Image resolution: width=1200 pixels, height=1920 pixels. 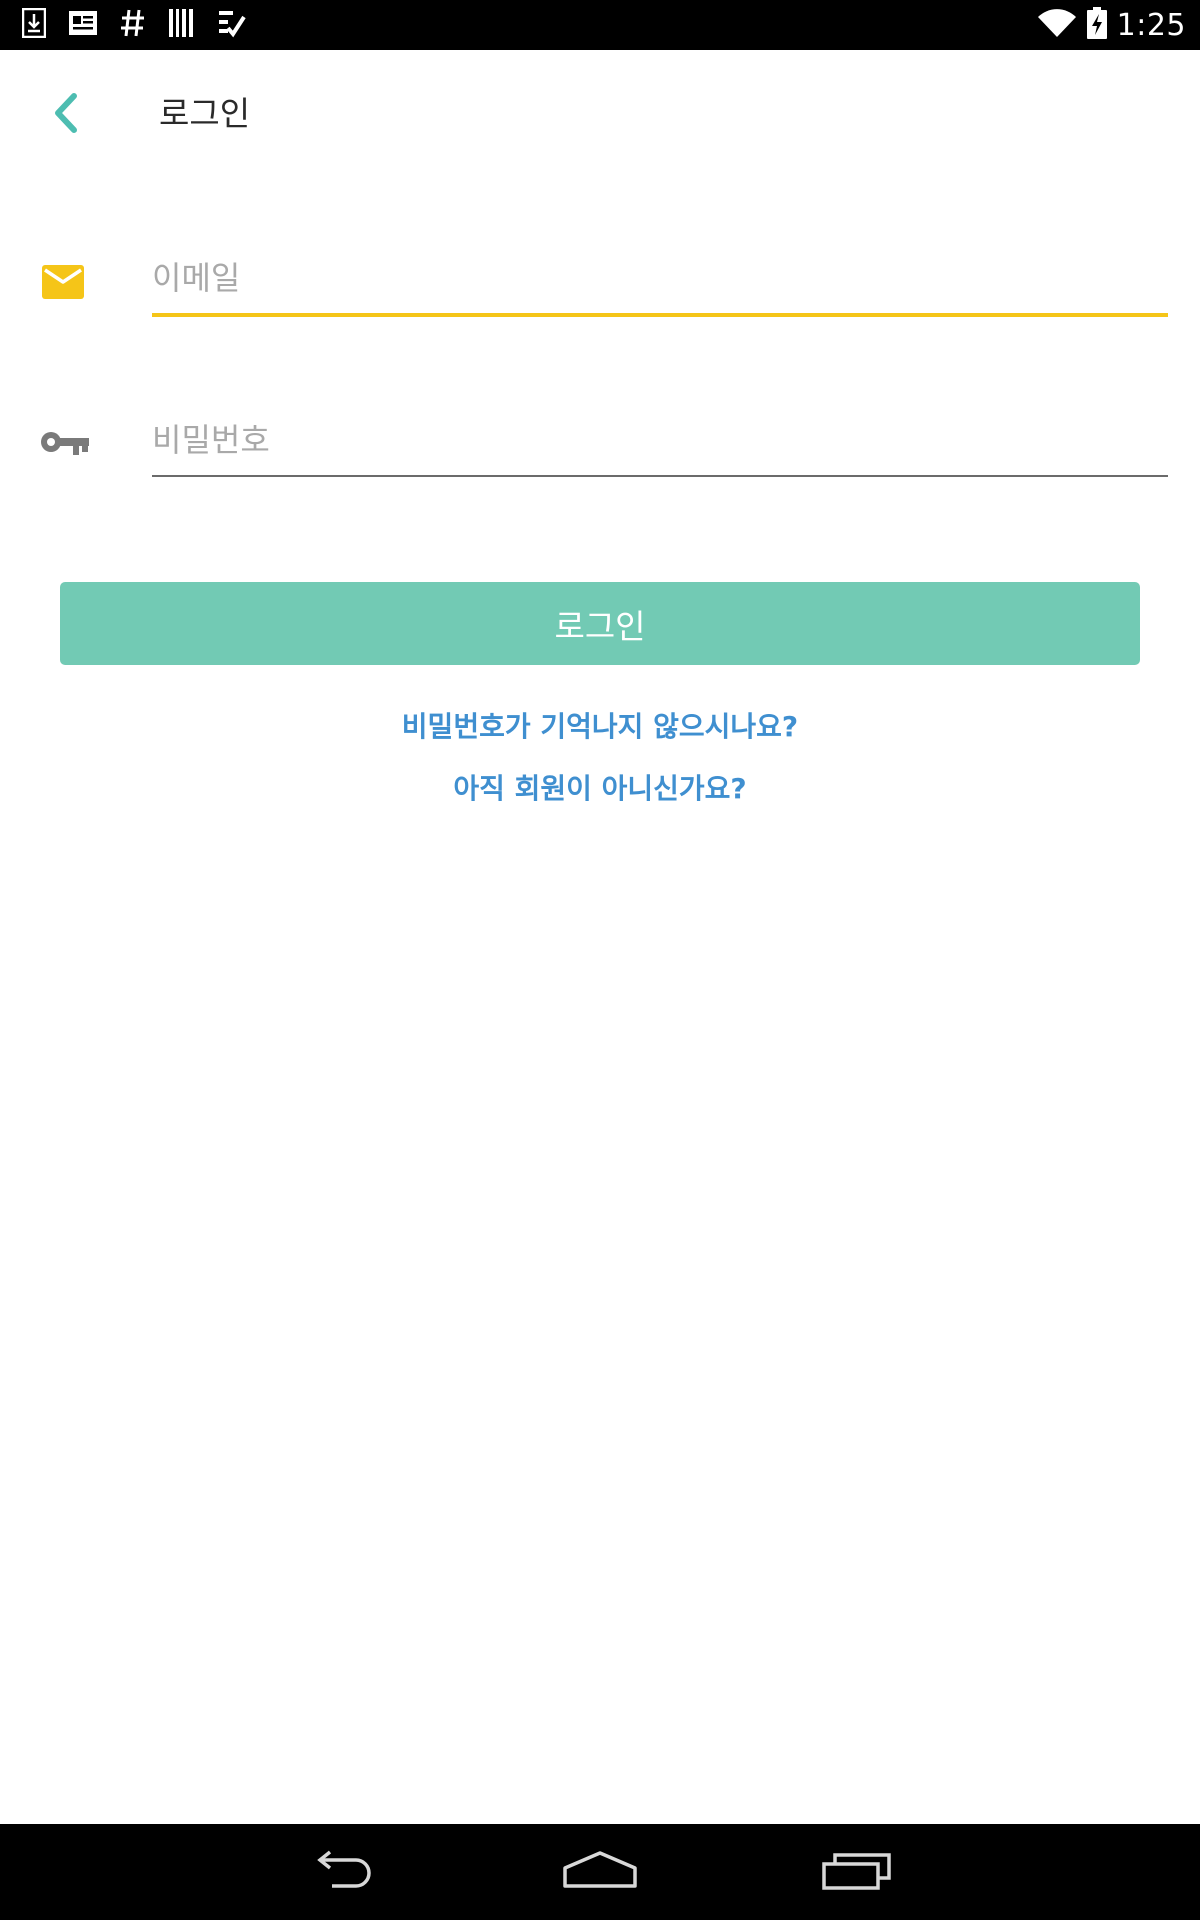 I want to click on login-button: 로그인, so click(x=600, y=623).